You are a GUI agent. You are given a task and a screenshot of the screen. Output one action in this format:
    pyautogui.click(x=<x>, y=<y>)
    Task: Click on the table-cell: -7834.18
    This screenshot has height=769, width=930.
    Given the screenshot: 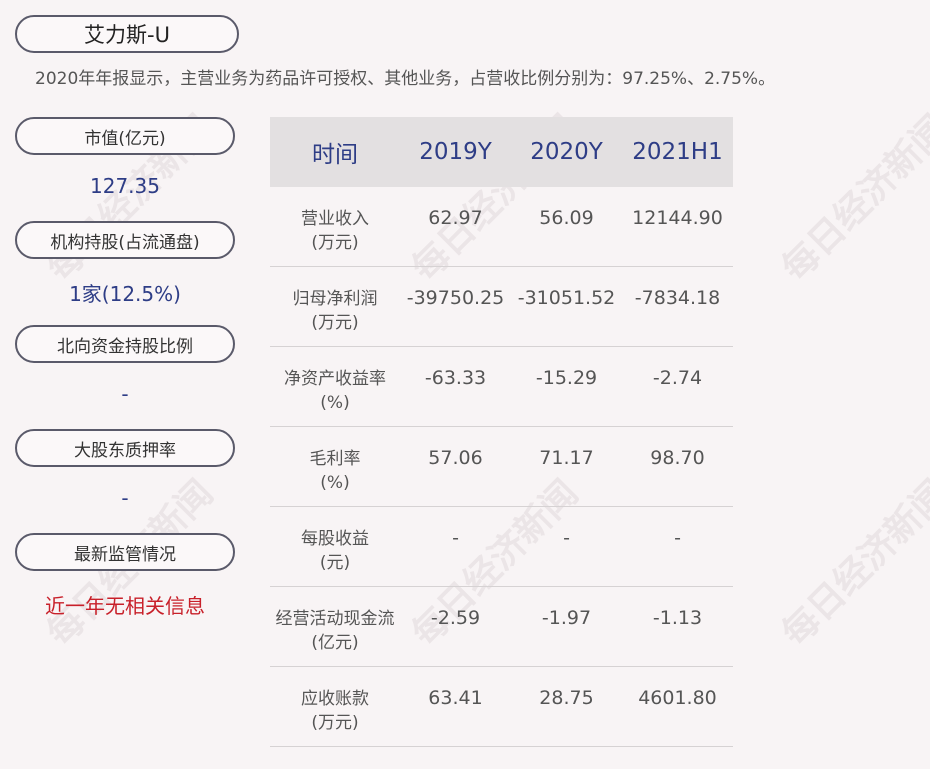 What is the action you would take?
    pyautogui.click(x=677, y=298)
    